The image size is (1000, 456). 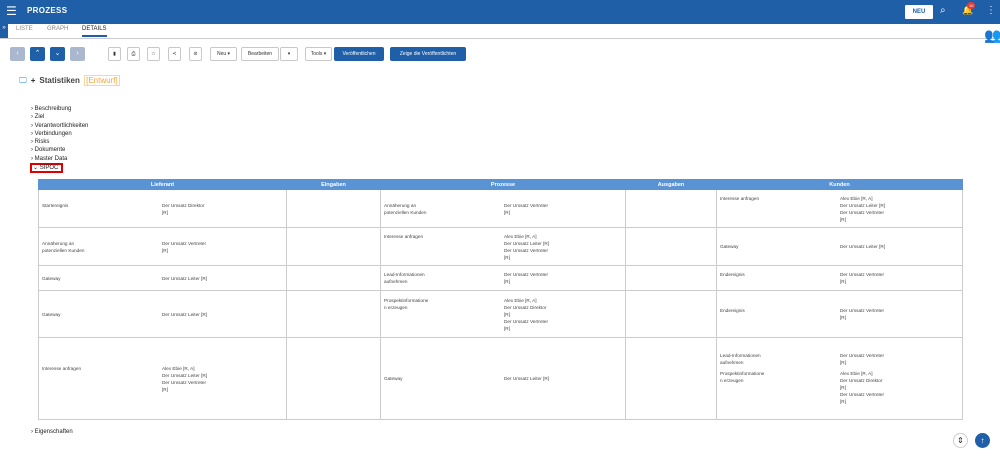 I want to click on notification-badge: 10, so click(x=971, y=5).